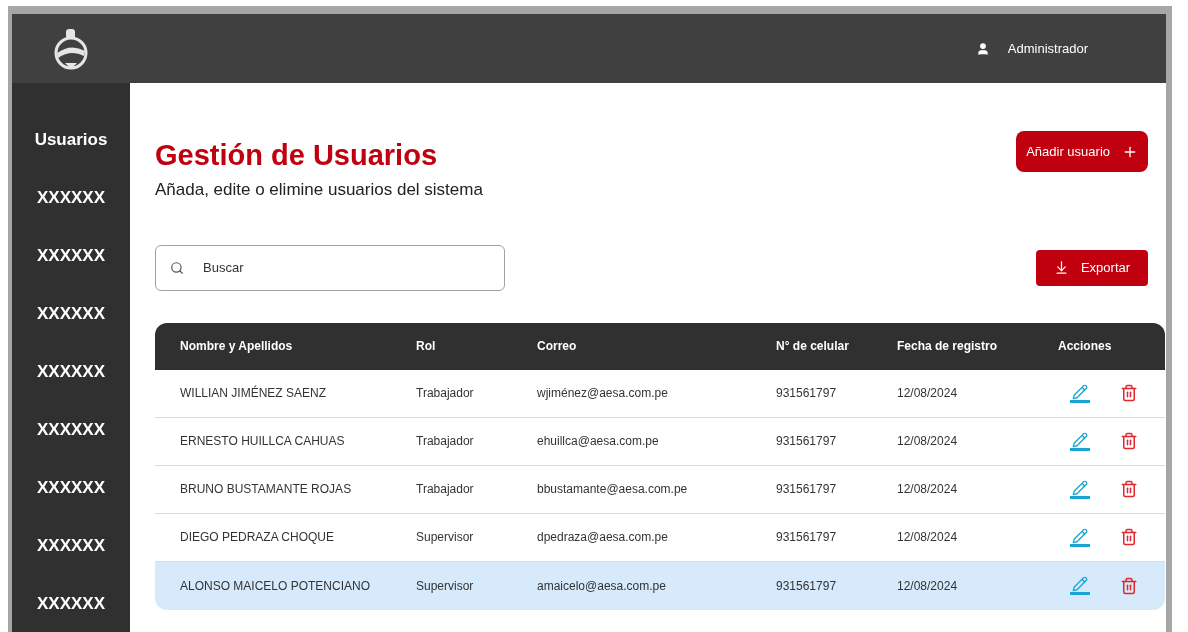 Image resolution: width=1188 pixels, height=632 pixels. What do you see at coordinates (263, 441) in the screenshot?
I see `table-cell-text: ERNESTO HUILLCA CAHUAS` at bounding box center [263, 441].